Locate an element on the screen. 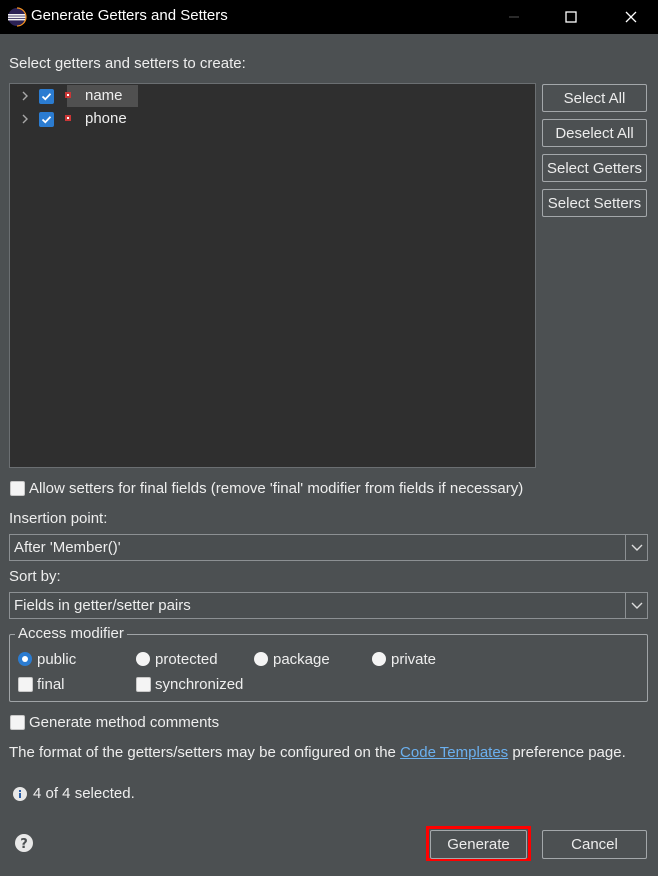 This screenshot has height=876, width=658. radio-protected is located at coordinates (143, 659).